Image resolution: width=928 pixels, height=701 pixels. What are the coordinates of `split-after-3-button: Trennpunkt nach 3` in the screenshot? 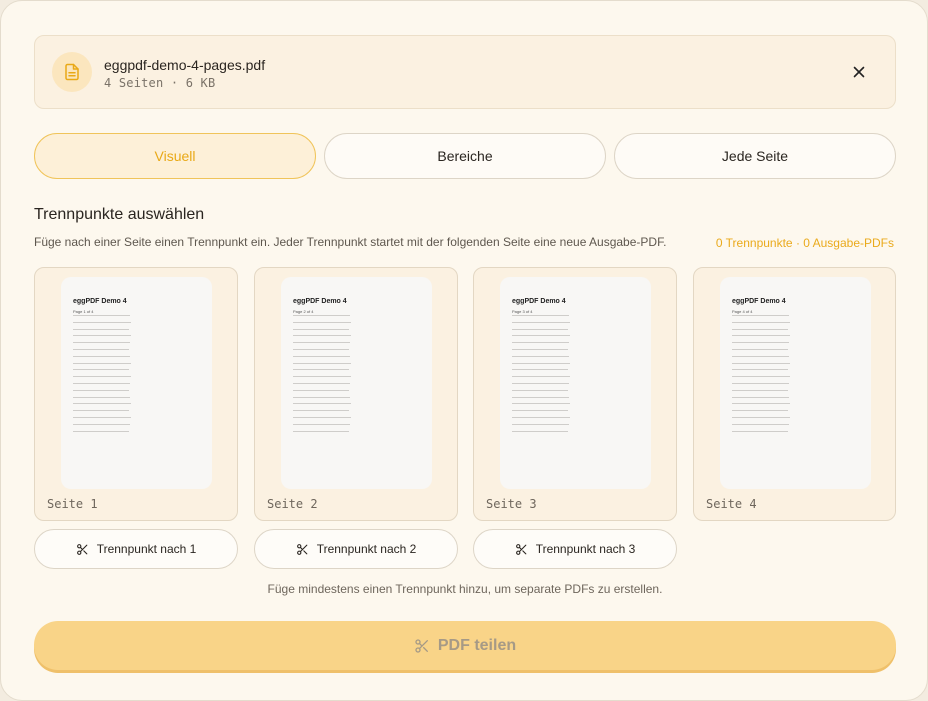 It's located at (575, 549).